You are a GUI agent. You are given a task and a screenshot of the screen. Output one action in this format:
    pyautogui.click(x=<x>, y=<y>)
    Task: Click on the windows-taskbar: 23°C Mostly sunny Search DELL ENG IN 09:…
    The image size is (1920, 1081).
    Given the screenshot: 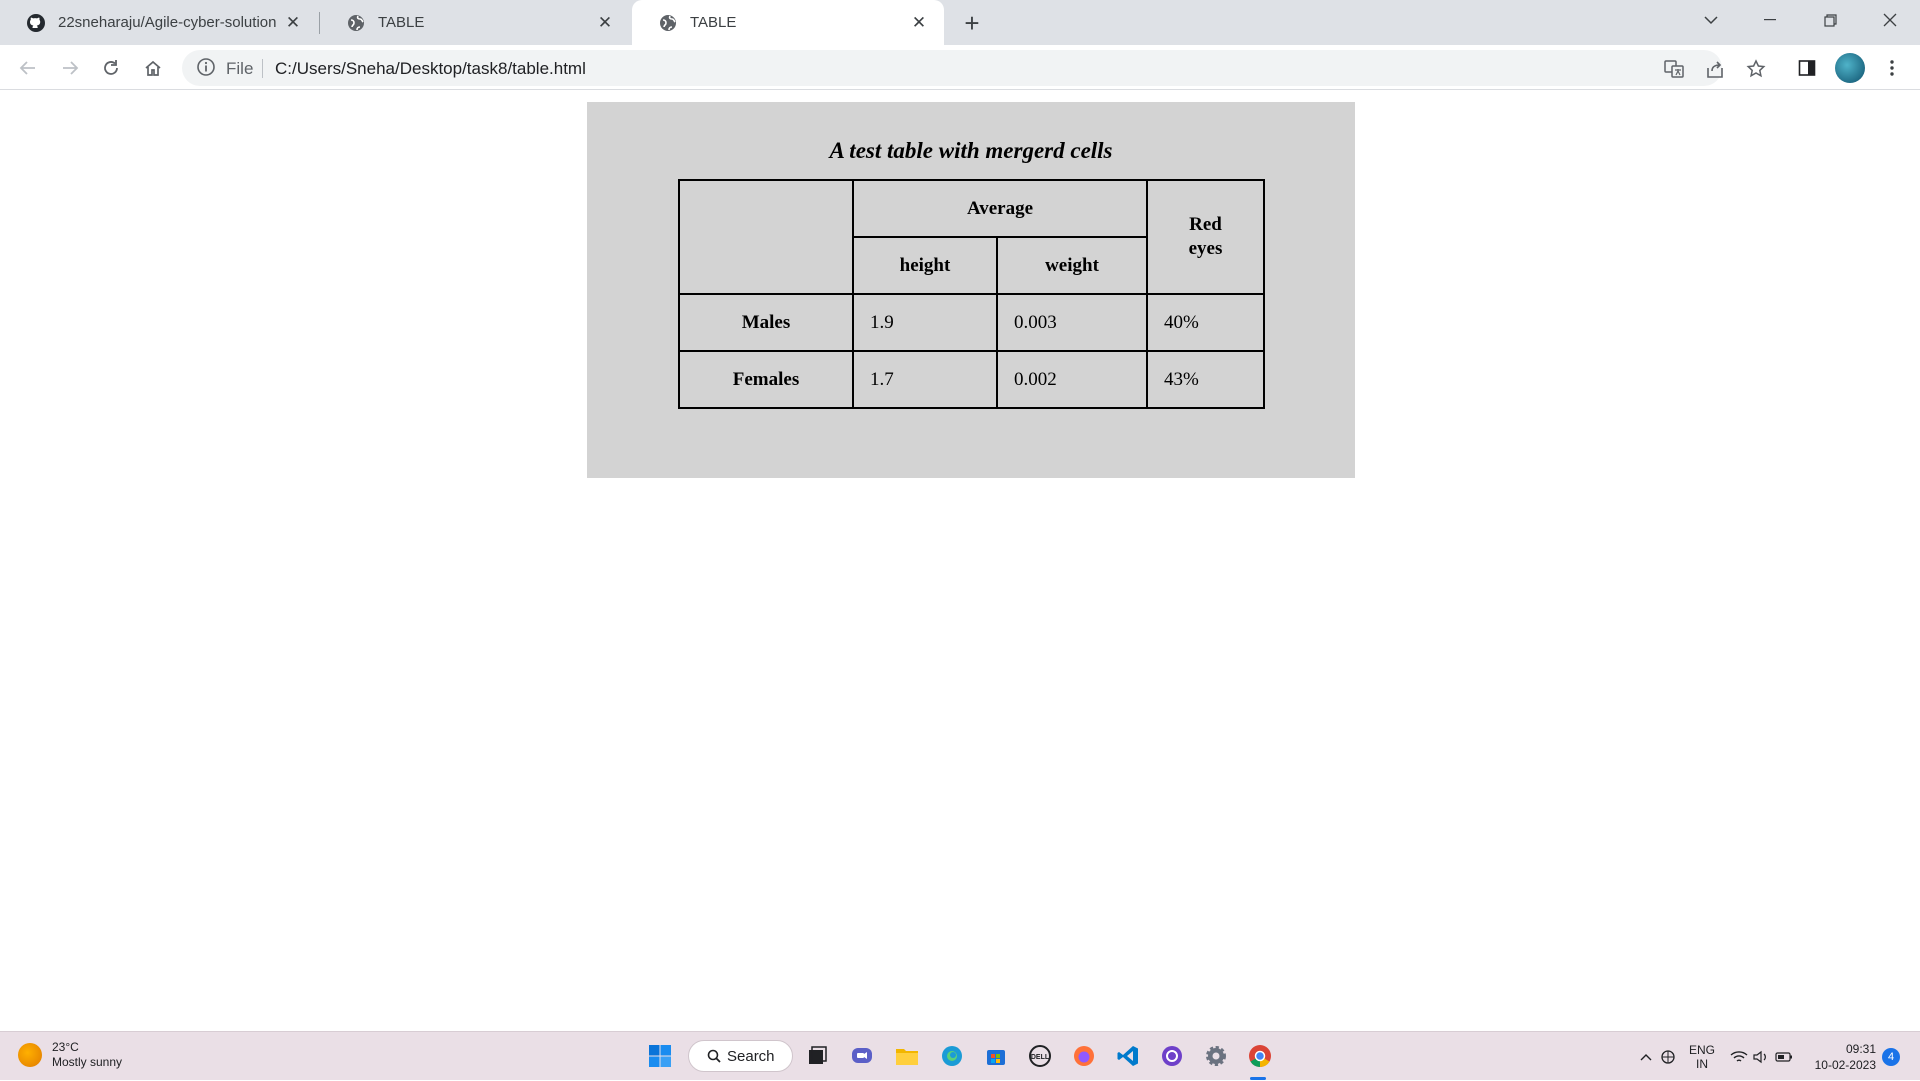 What is the action you would take?
    pyautogui.click(x=960, y=1055)
    